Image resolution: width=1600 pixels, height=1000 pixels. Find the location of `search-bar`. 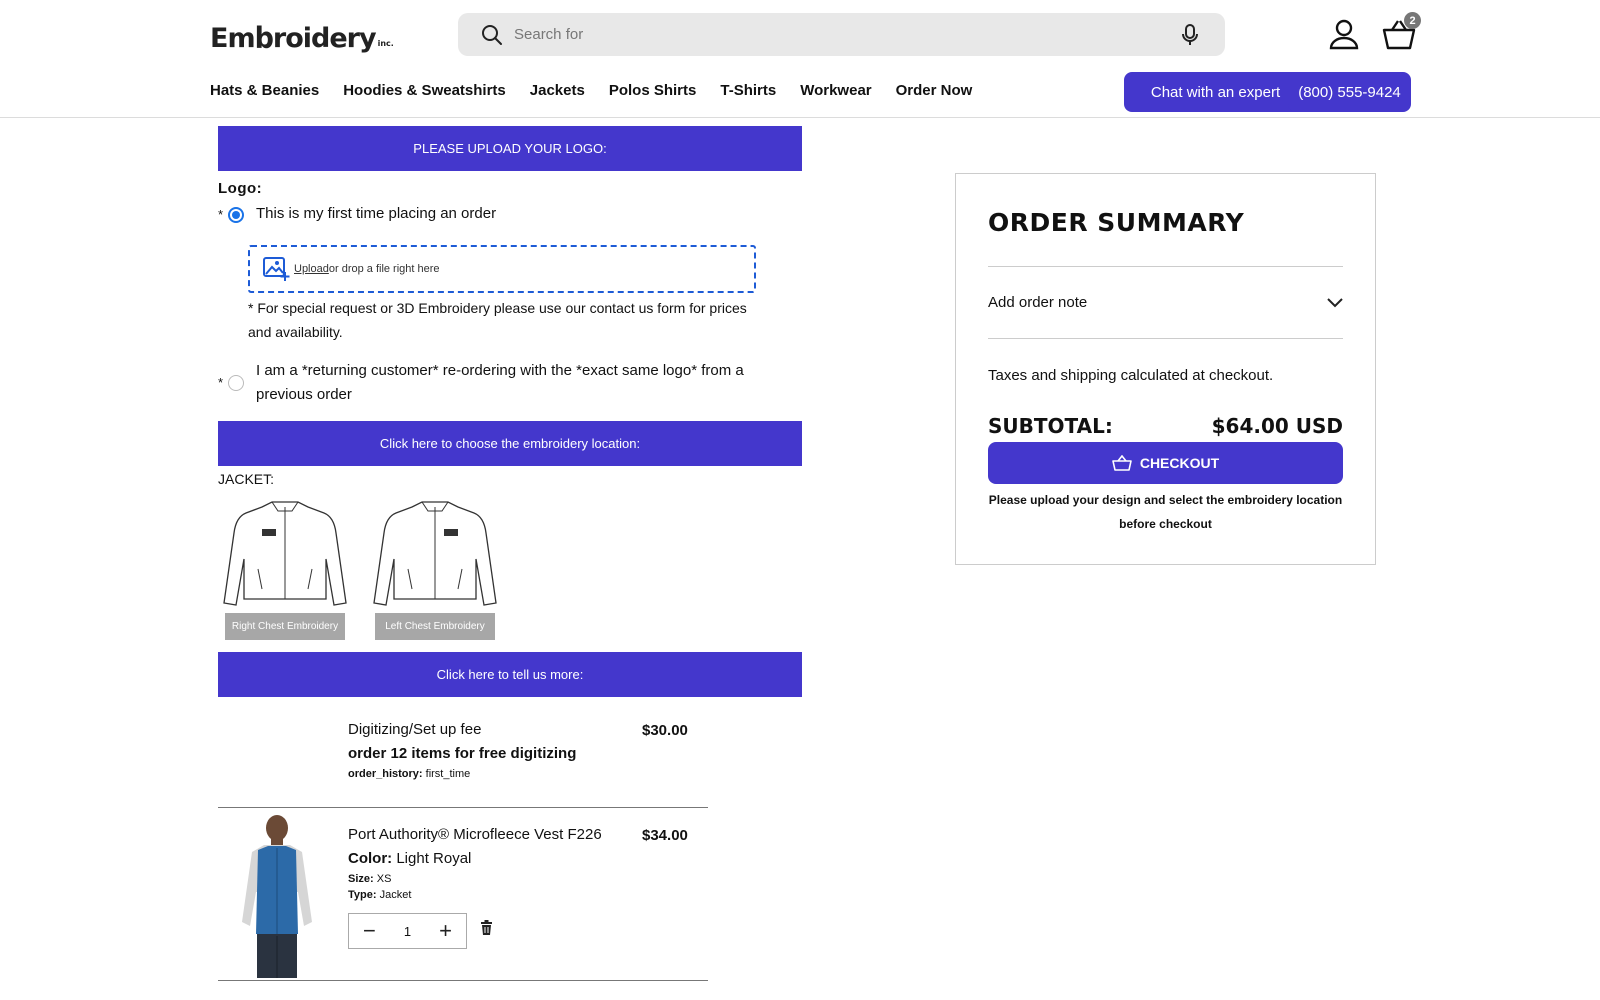

search-bar is located at coordinates (841, 34).